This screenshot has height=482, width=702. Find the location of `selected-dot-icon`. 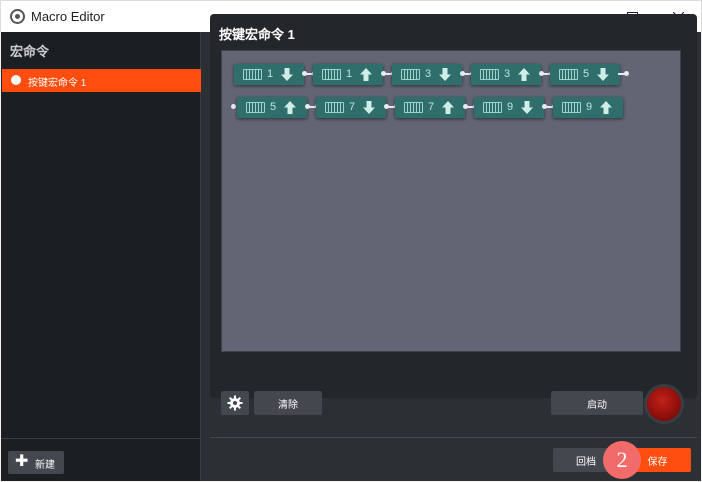

selected-dot-icon is located at coordinates (16, 80).